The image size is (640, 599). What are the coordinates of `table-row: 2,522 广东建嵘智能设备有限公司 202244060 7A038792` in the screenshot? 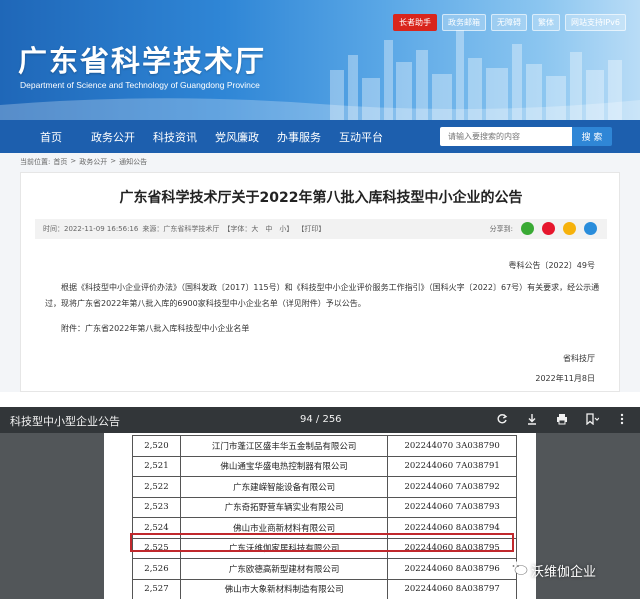 It's located at (324, 487).